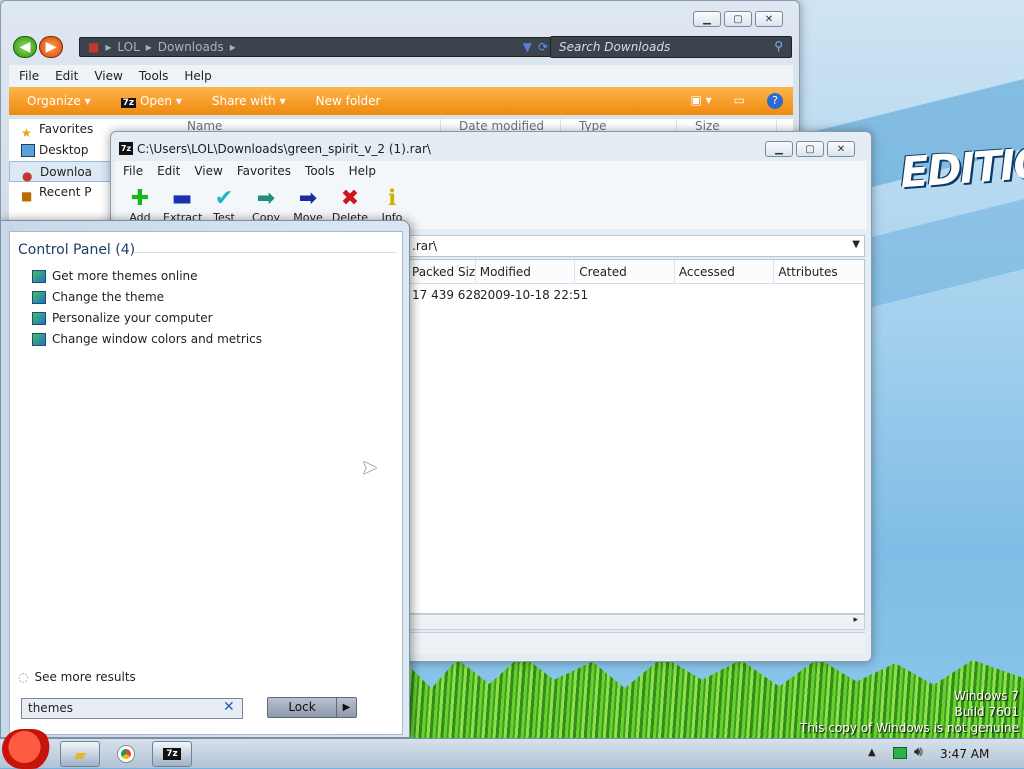  I want to click on lock-options-arrow-icon: ▶, so click(346, 707).